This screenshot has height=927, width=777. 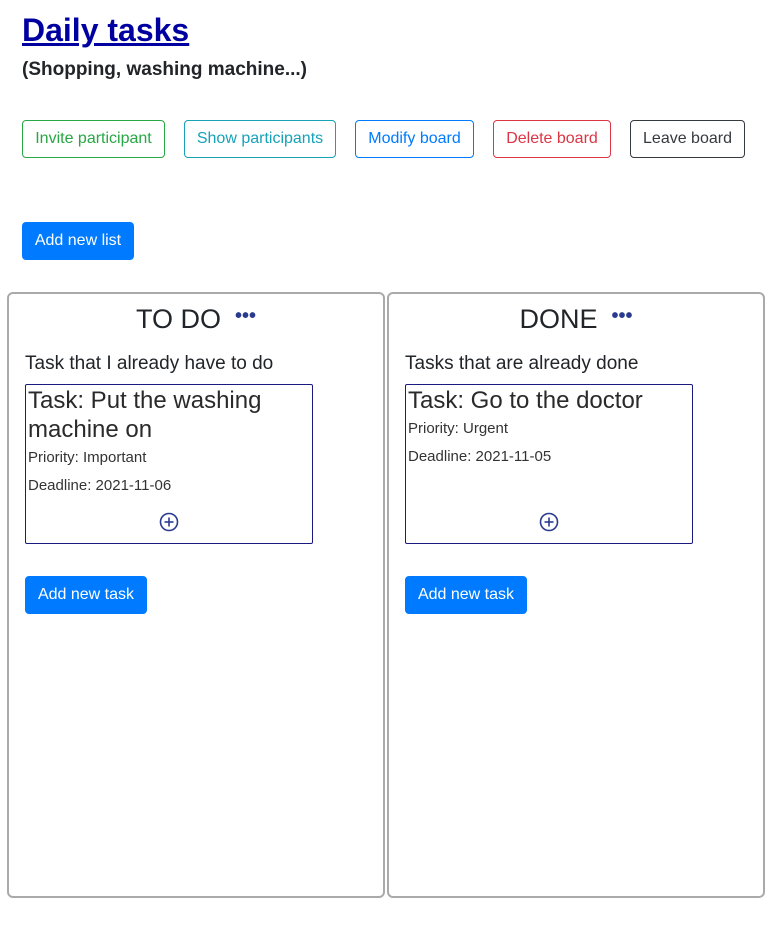 What do you see at coordinates (687, 139) in the screenshot?
I see `leave-board-button: Leave board` at bounding box center [687, 139].